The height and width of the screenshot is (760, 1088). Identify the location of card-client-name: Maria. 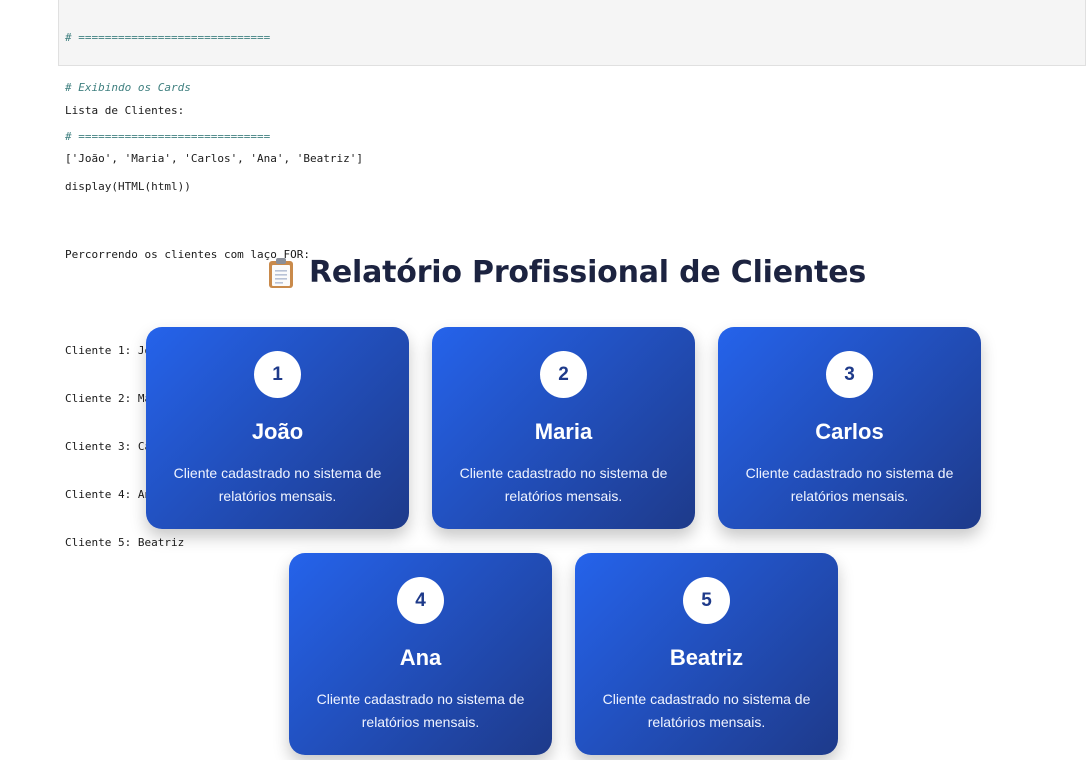
(563, 431).